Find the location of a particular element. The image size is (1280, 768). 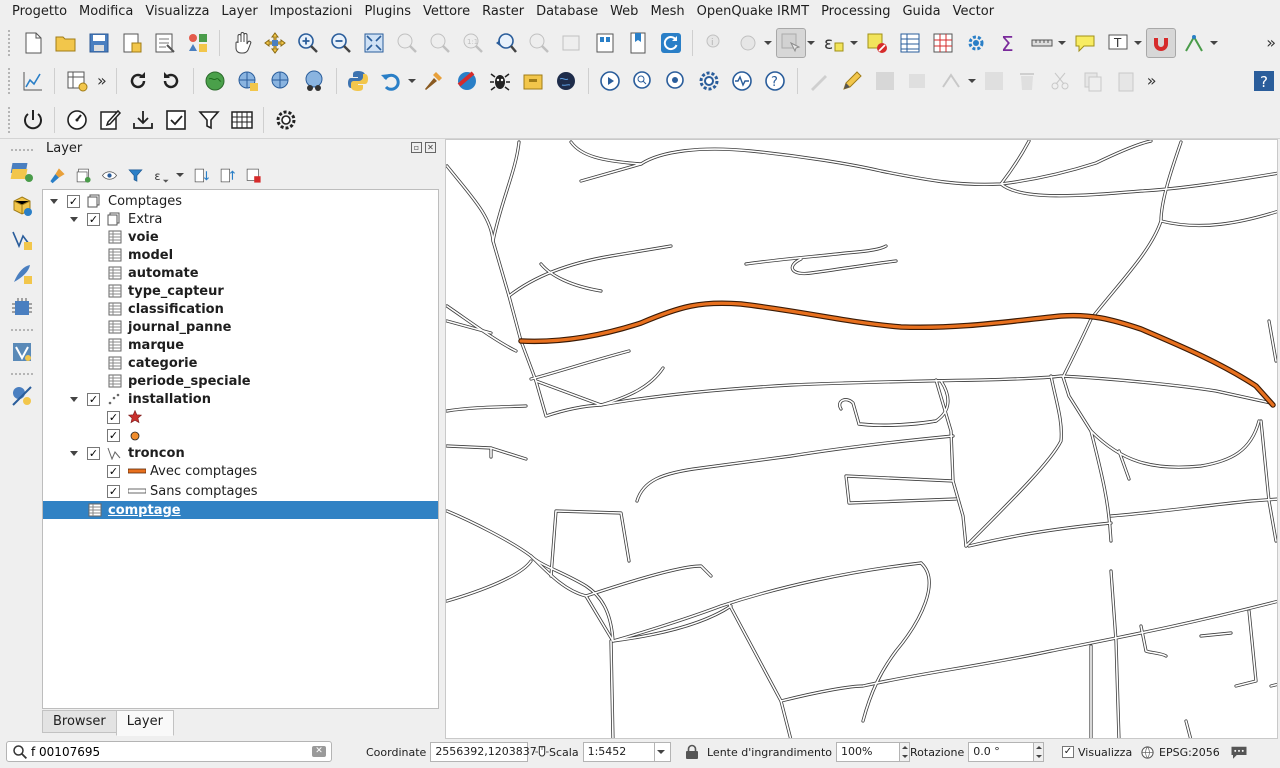

power-icon is located at coordinates (33, 120).